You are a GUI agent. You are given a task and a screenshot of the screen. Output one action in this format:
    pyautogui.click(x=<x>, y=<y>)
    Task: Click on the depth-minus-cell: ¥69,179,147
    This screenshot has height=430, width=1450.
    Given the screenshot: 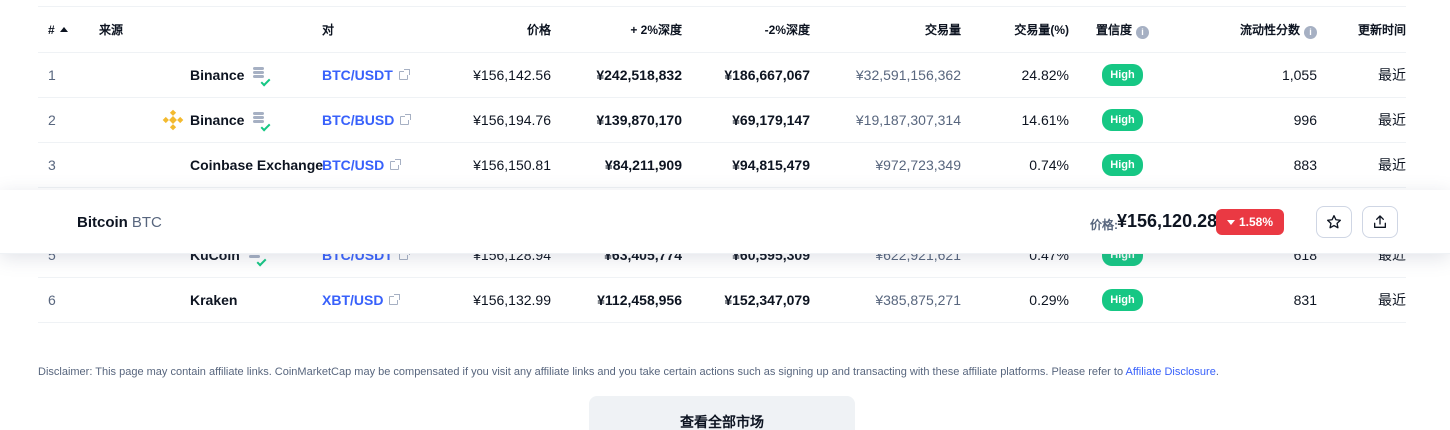 What is the action you would take?
    pyautogui.click(x=771, y=120)
    